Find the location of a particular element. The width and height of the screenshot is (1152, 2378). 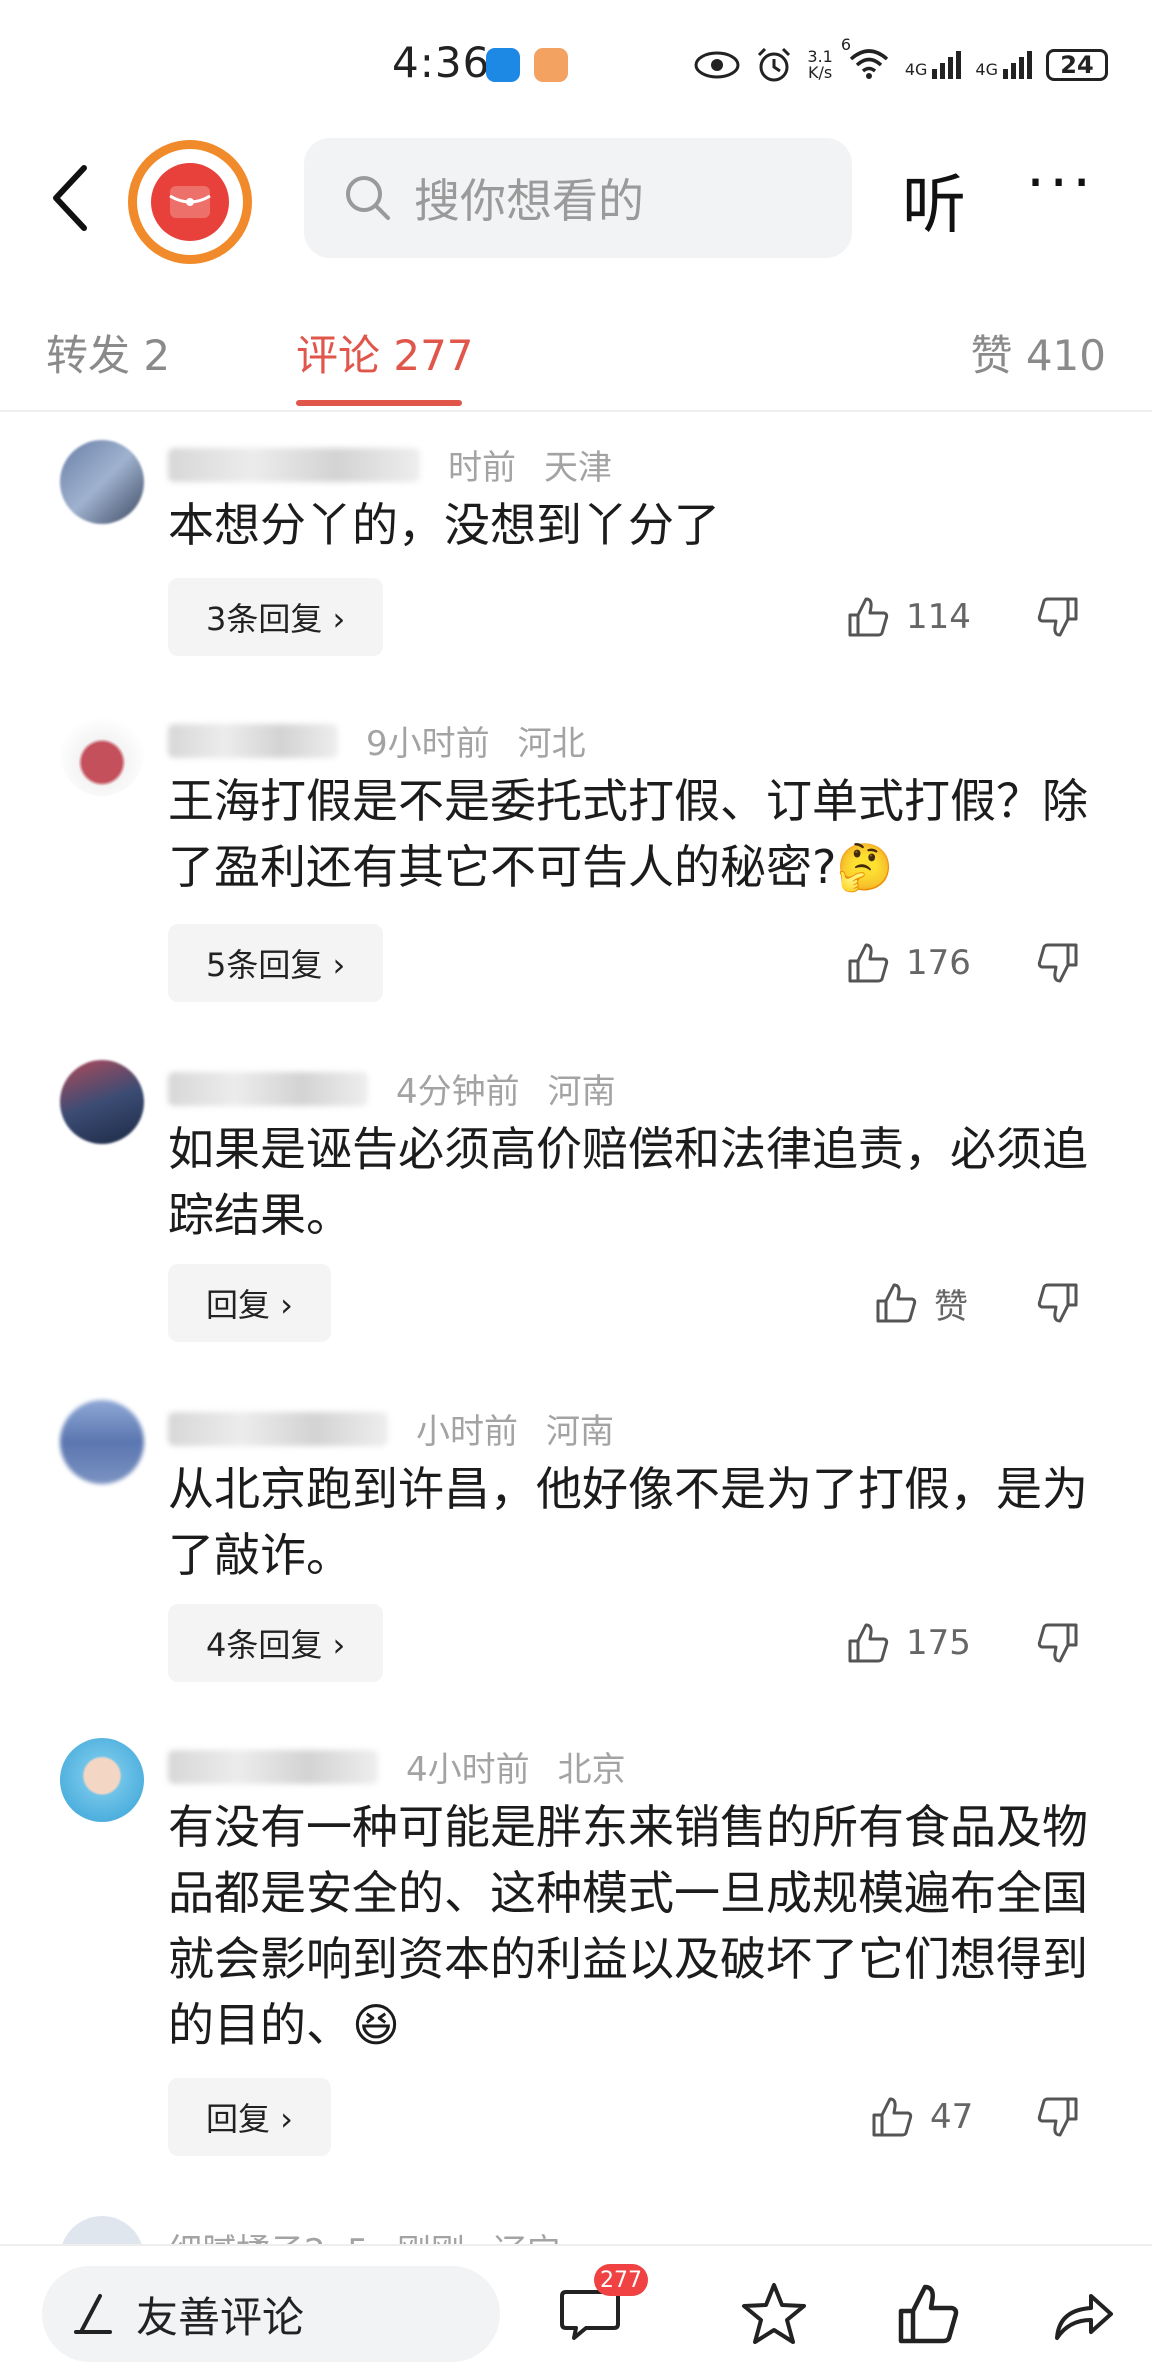

comment-text: 从北京跑到许昌，他好像不是为了打假，是为了敲诈。 is located at coordinates (628, 1522).